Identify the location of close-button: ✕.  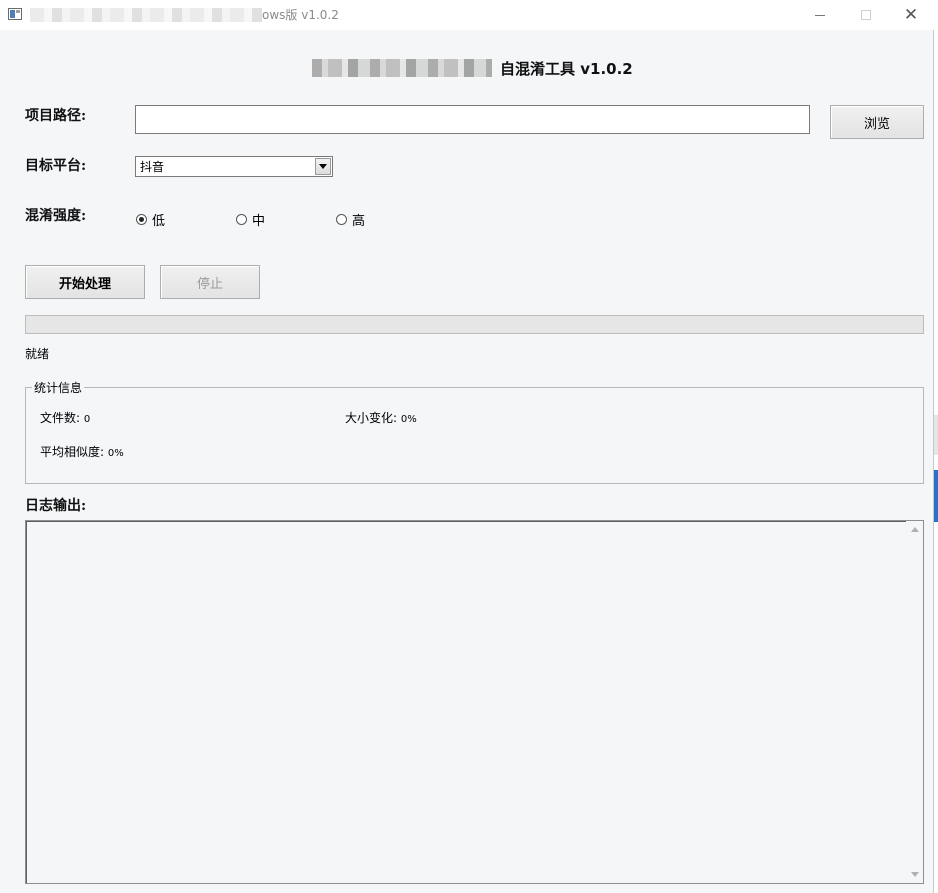
(911, 15).